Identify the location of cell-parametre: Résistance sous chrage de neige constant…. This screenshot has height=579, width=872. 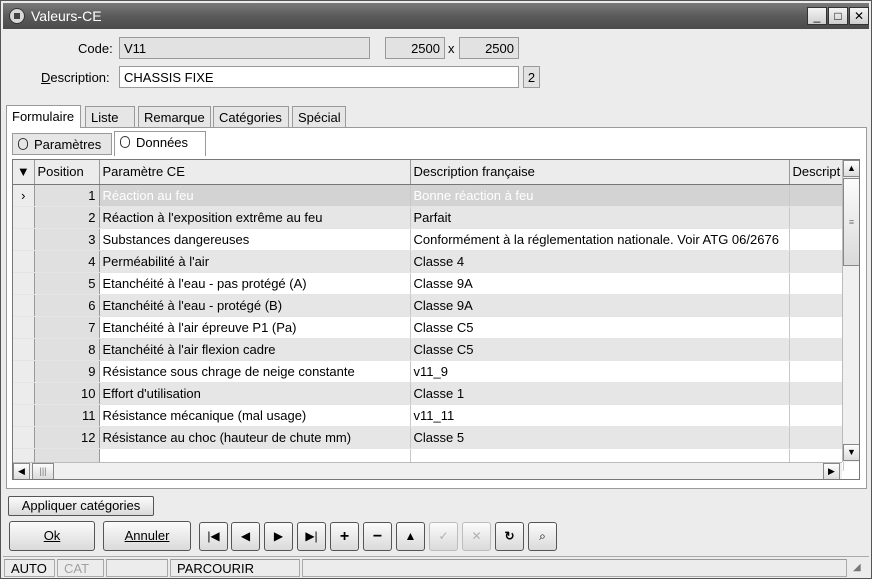
(255, 371).